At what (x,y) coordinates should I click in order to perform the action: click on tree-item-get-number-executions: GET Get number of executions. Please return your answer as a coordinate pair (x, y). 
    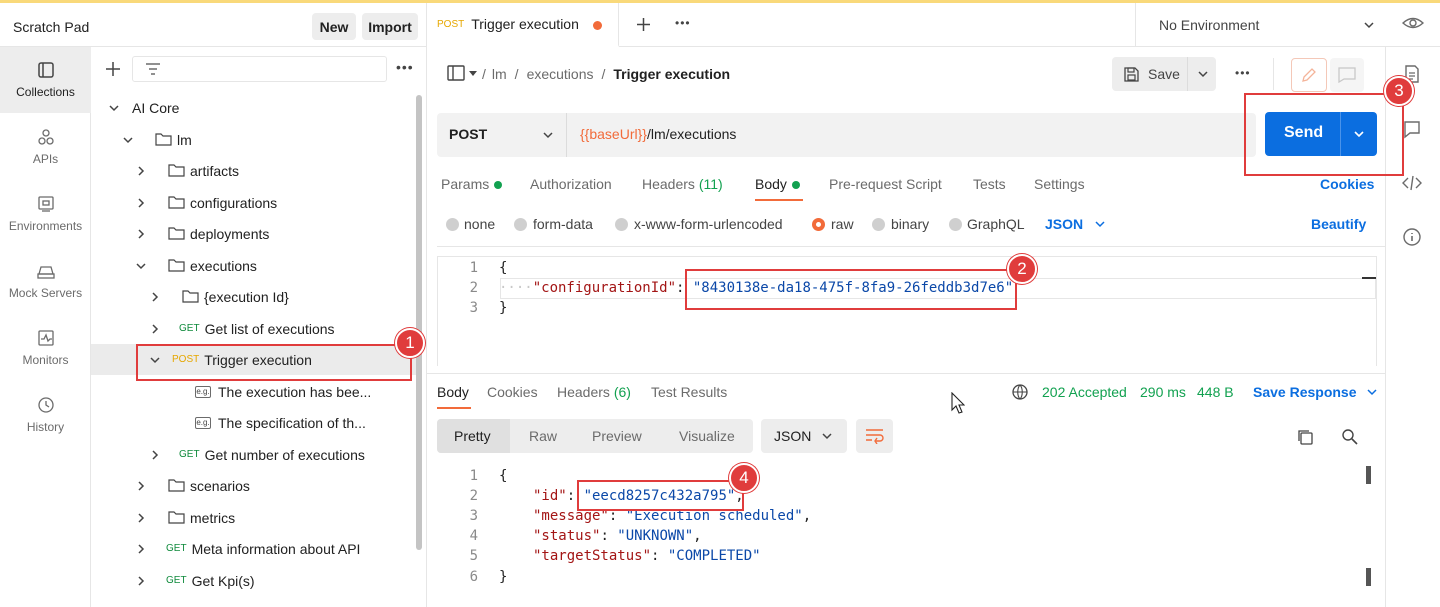
    Looking at the image, I should click on (254, 454).